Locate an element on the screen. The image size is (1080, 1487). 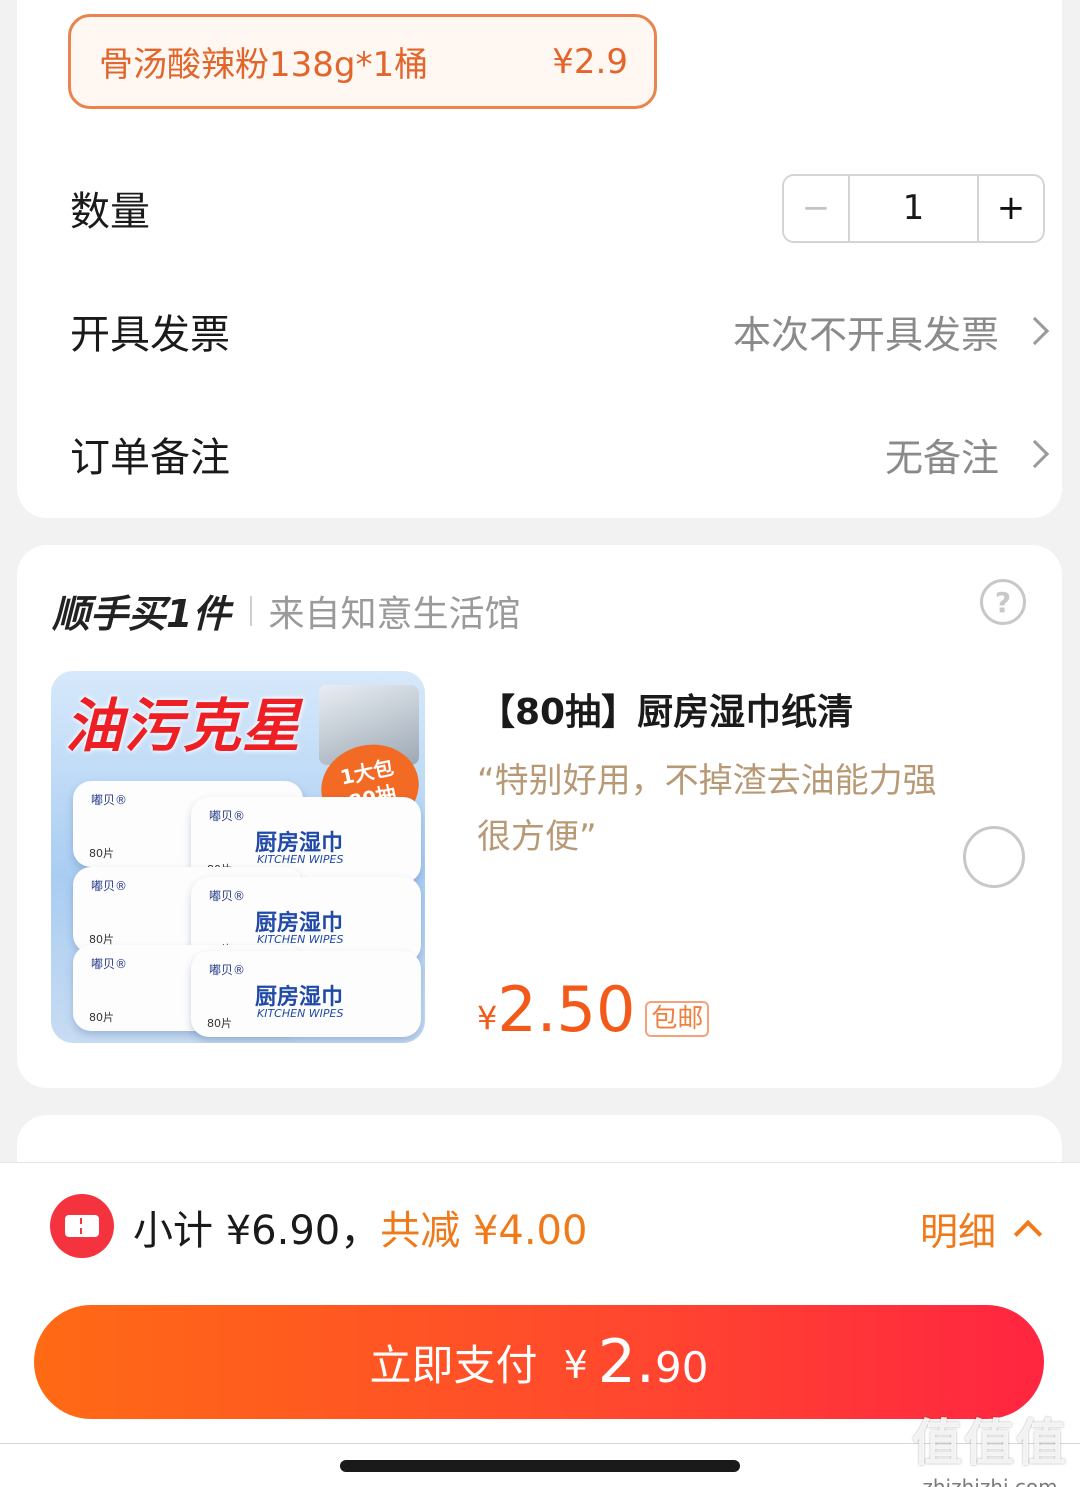
price-detail-toggle: 明细 is located at coordinates (981, 1228).